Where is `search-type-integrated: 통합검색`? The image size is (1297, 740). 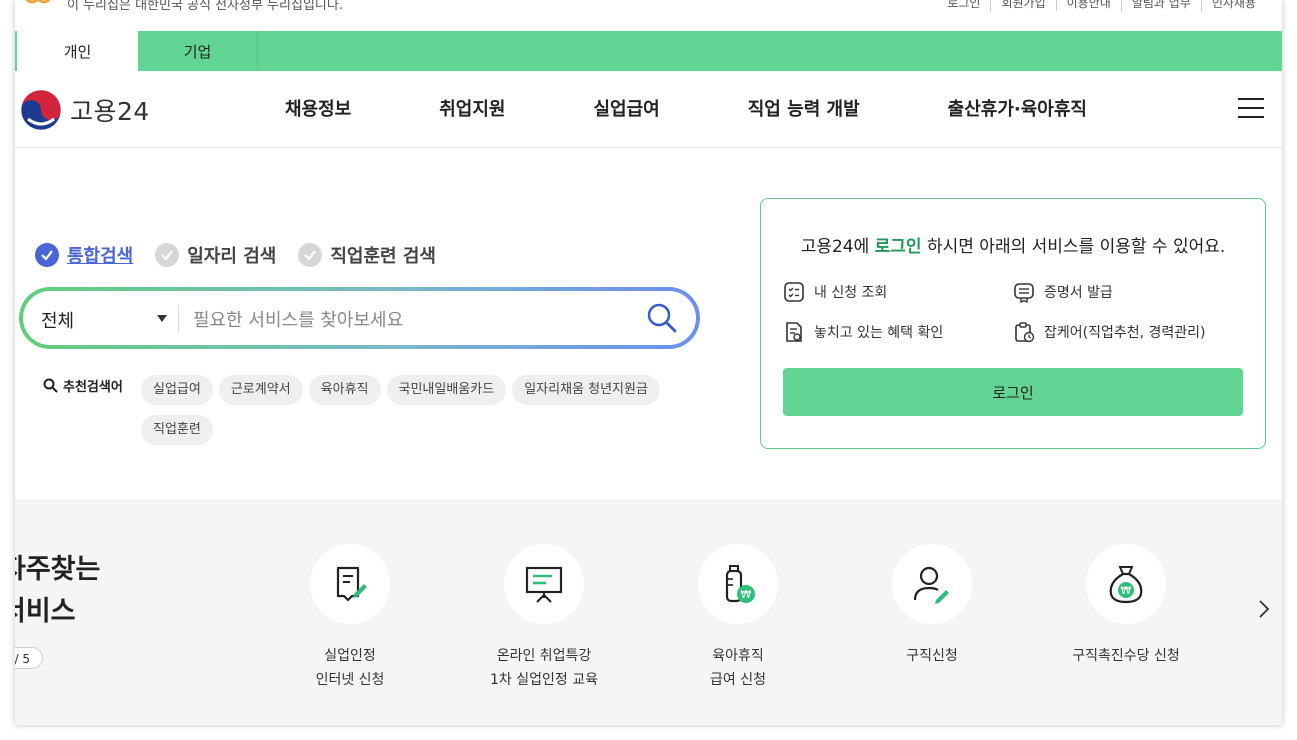 search-type-integrated: 통합검색 is located at coordinates (84, 255).